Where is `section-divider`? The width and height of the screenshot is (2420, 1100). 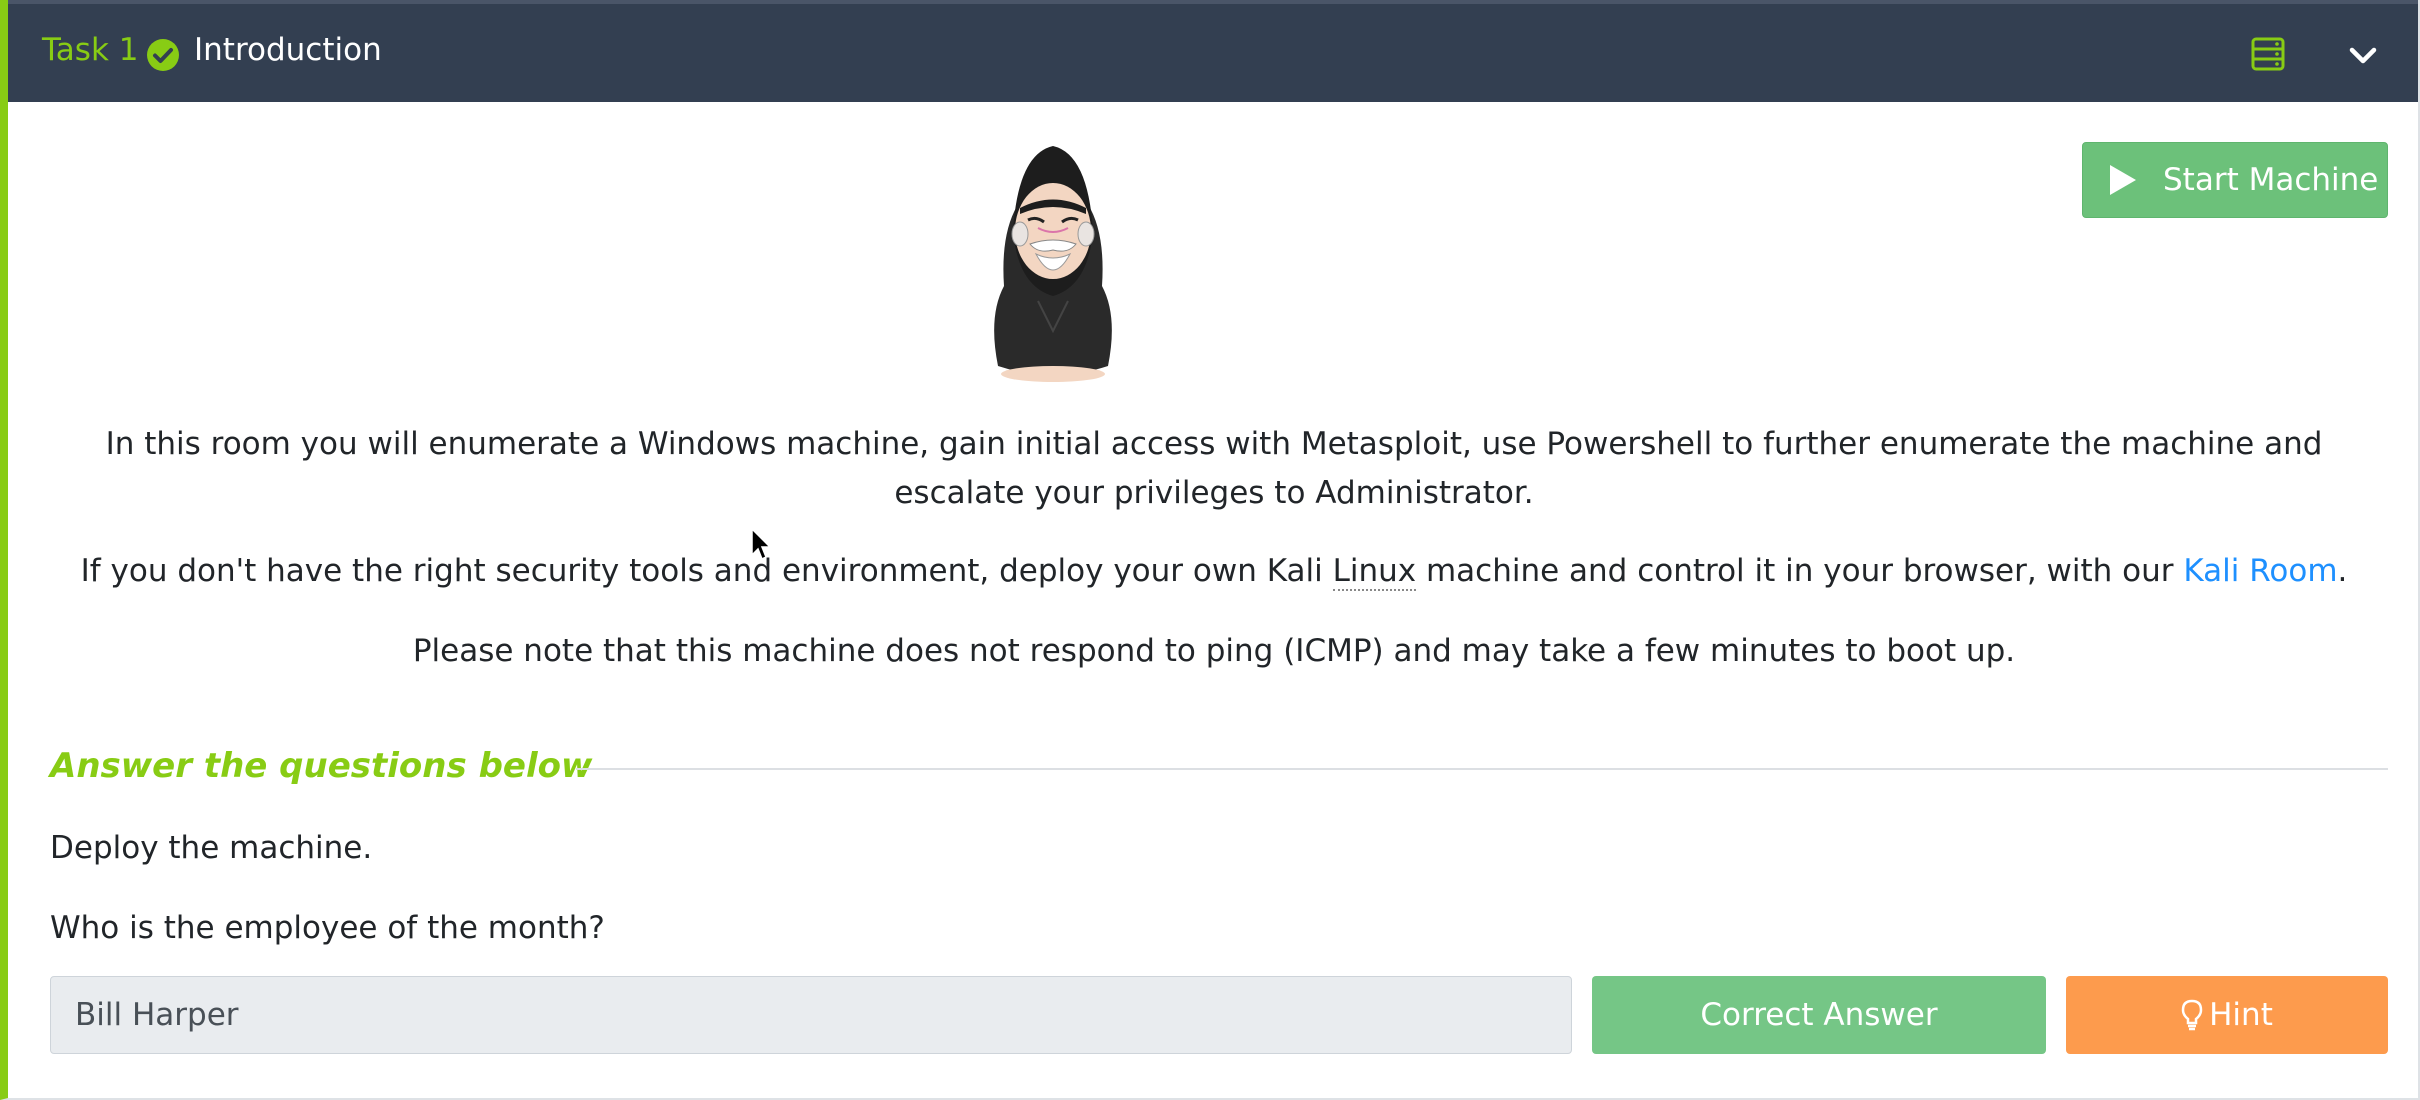 section-divider is located at coordinates (1482, 769).